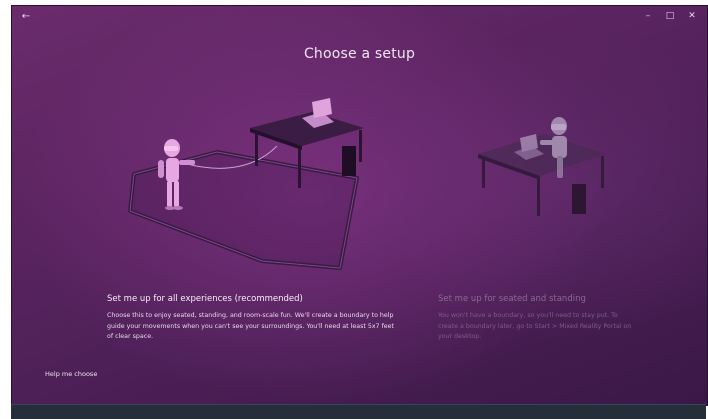 This screenshot has width=708, height=419. What do you see at coordinates (542, 175) in the screenshot?
I see `seated-desk` at bounding box center [542, 175].